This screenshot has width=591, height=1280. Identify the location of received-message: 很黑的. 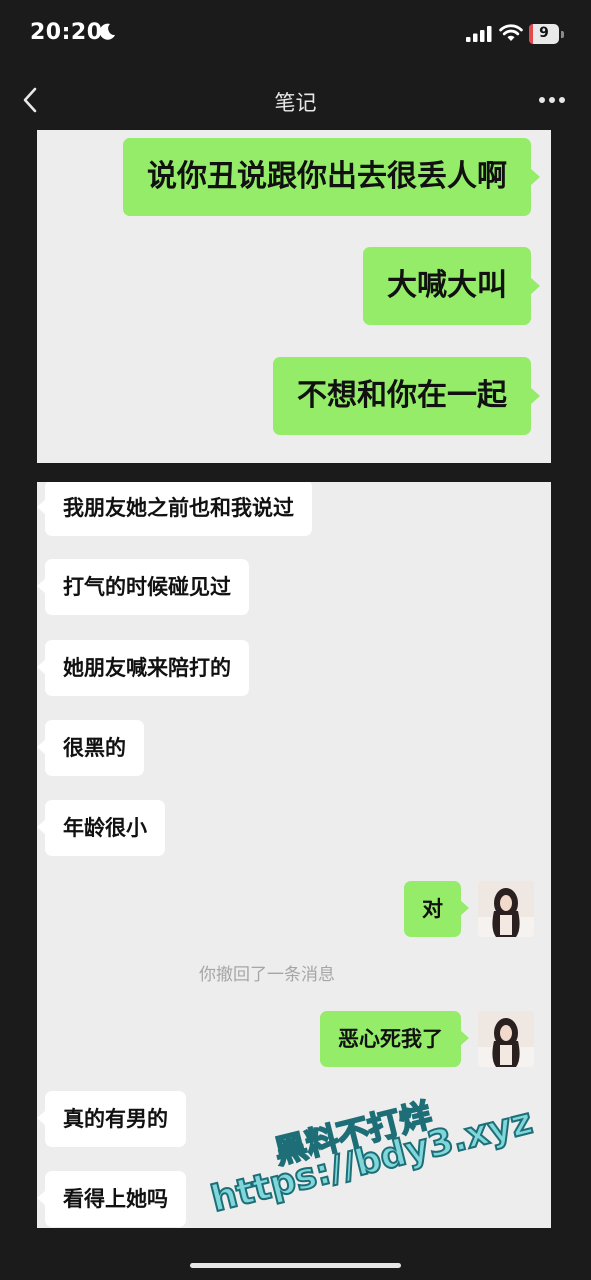
(90, 748).